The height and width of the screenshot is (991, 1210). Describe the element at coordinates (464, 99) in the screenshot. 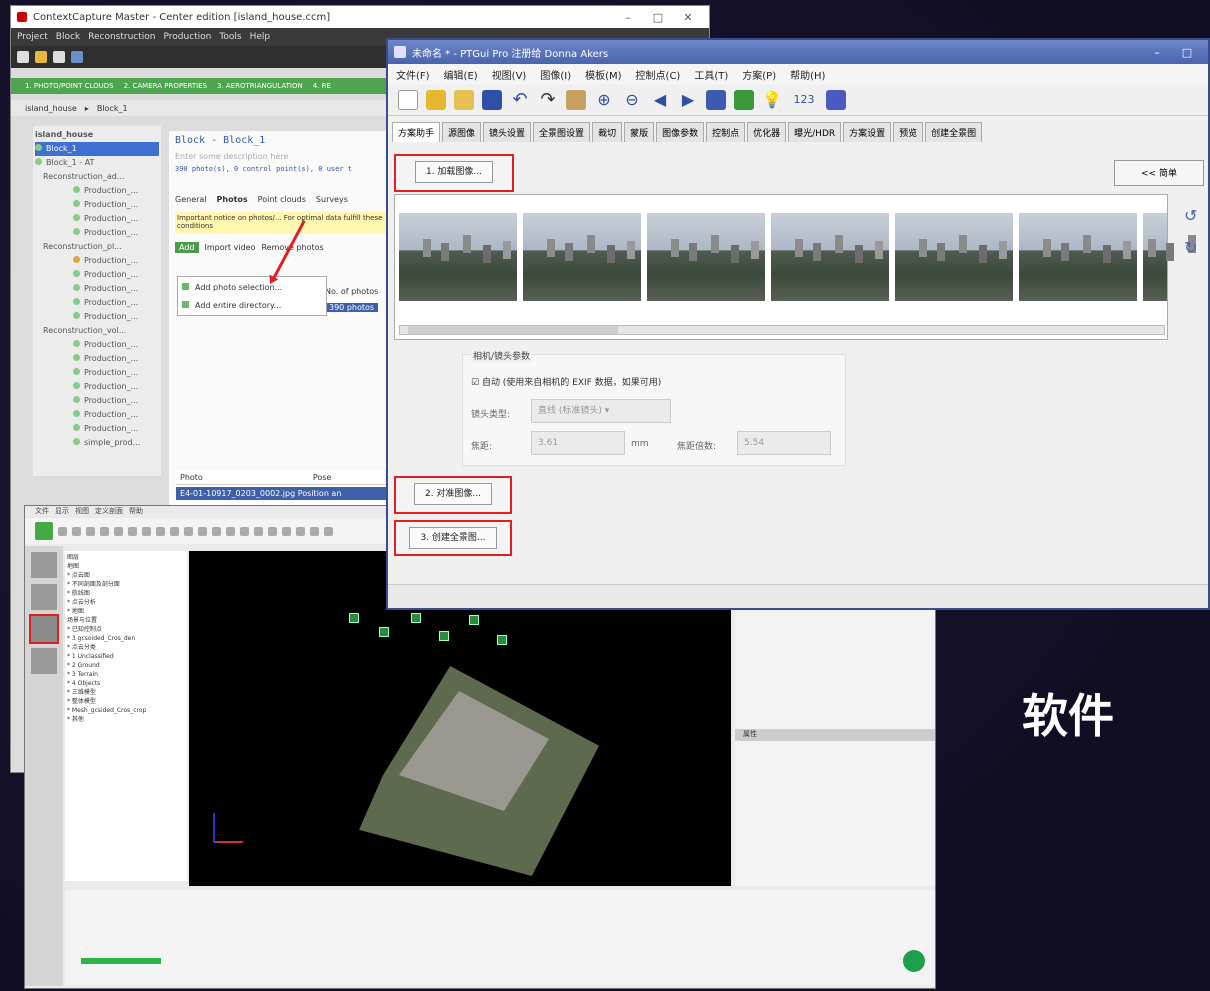

I see `open-recent-icon` at that location.